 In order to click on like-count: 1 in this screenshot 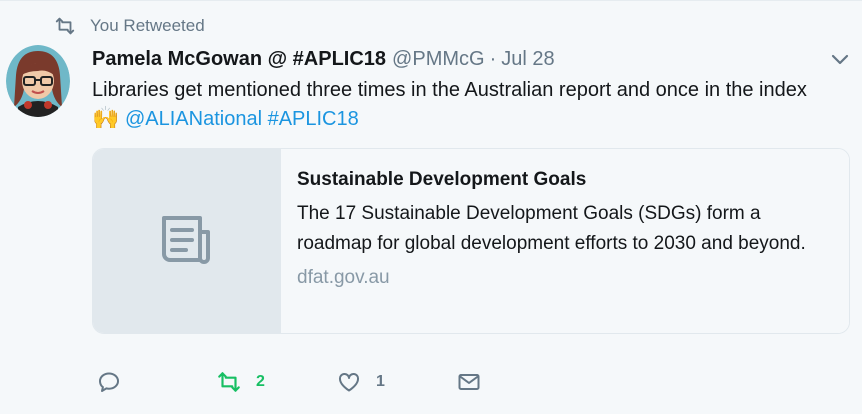, I will do `click(380, 381)`.